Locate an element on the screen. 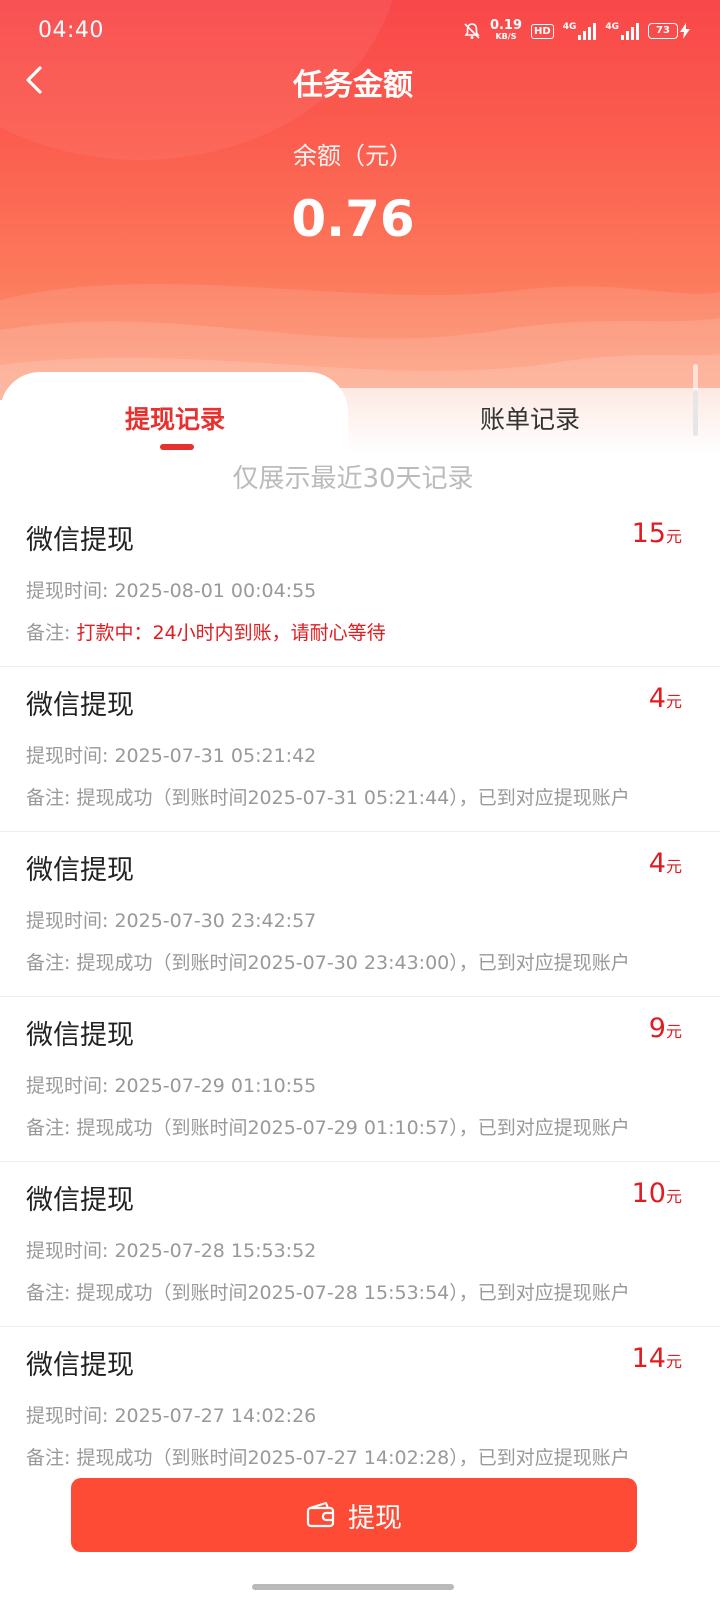 This screenshot has height=1600, width=720. note-status: 提现成功（到账时间2025-07-31 05:21:44），已到对应提现账户 is located at coordinates (353, 798).